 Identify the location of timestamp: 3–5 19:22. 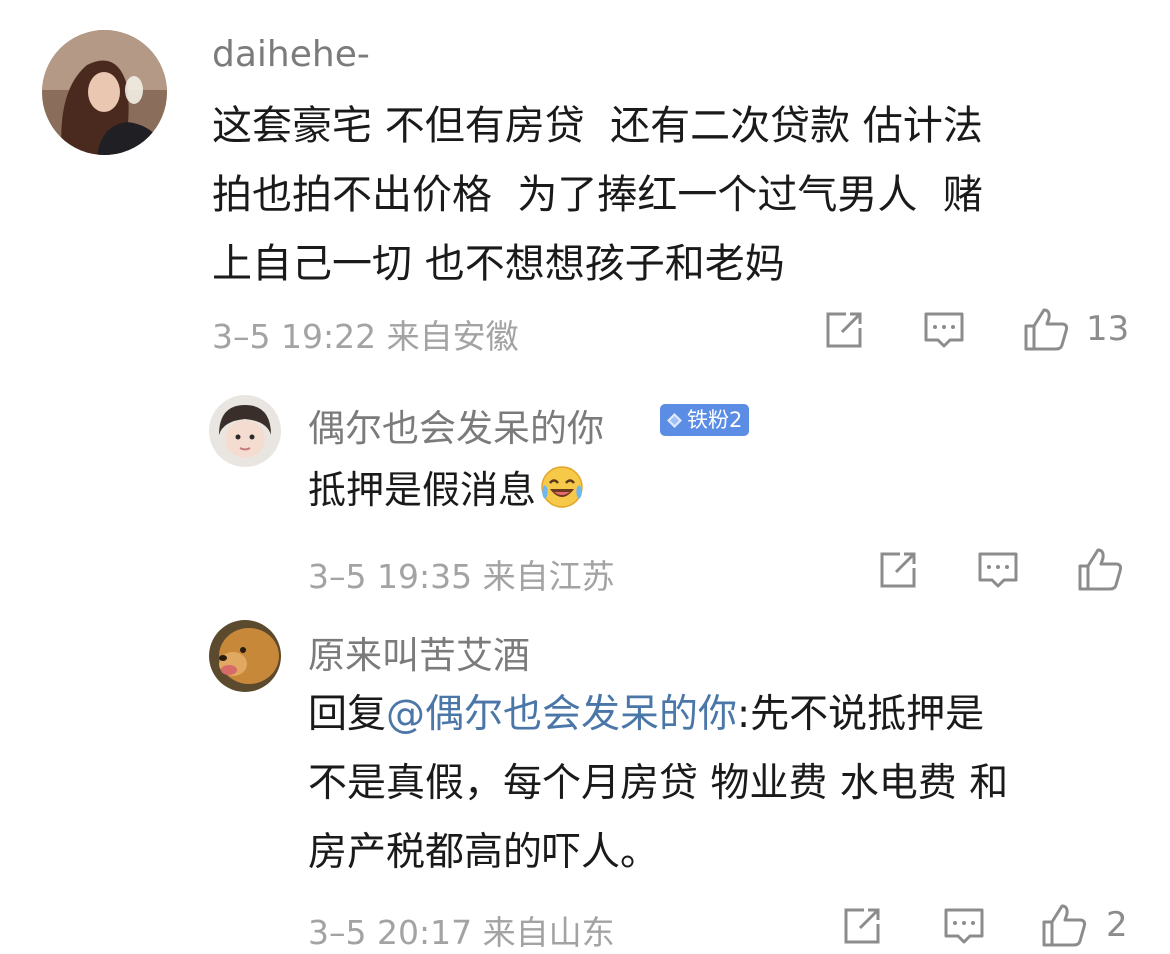
(294, 336).